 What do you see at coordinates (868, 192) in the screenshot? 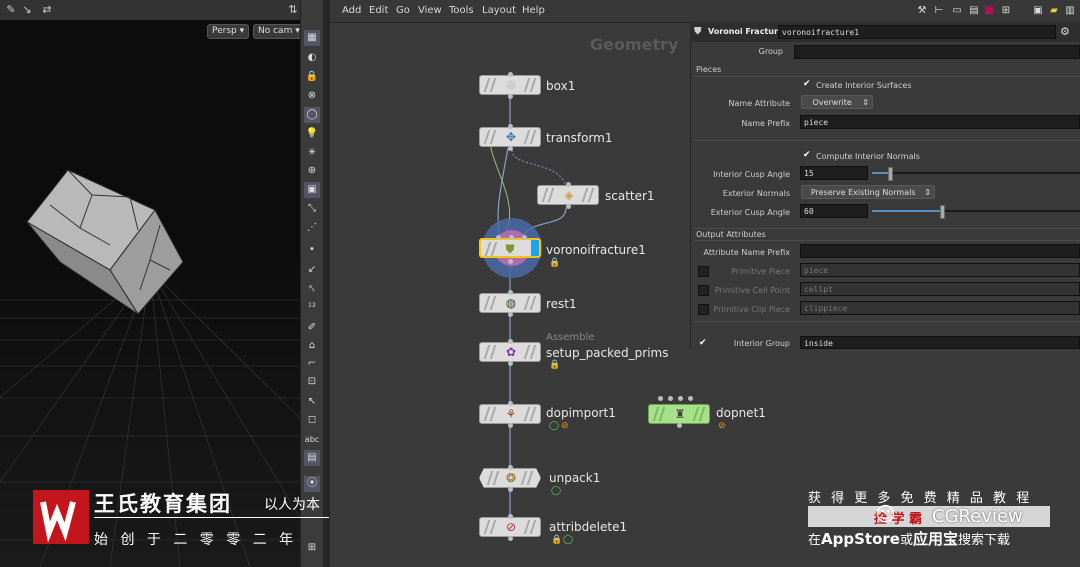
I see `exterior-normals-dropdown: Preserve Existing Normals ⇕` at bounding box center [868, 192].